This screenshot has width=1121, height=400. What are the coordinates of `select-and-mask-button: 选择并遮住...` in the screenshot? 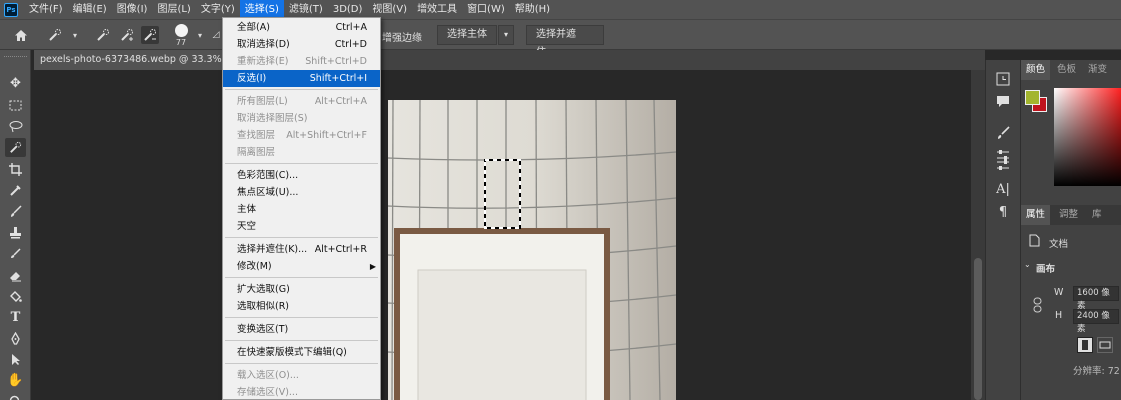 It's located at (565, 41).